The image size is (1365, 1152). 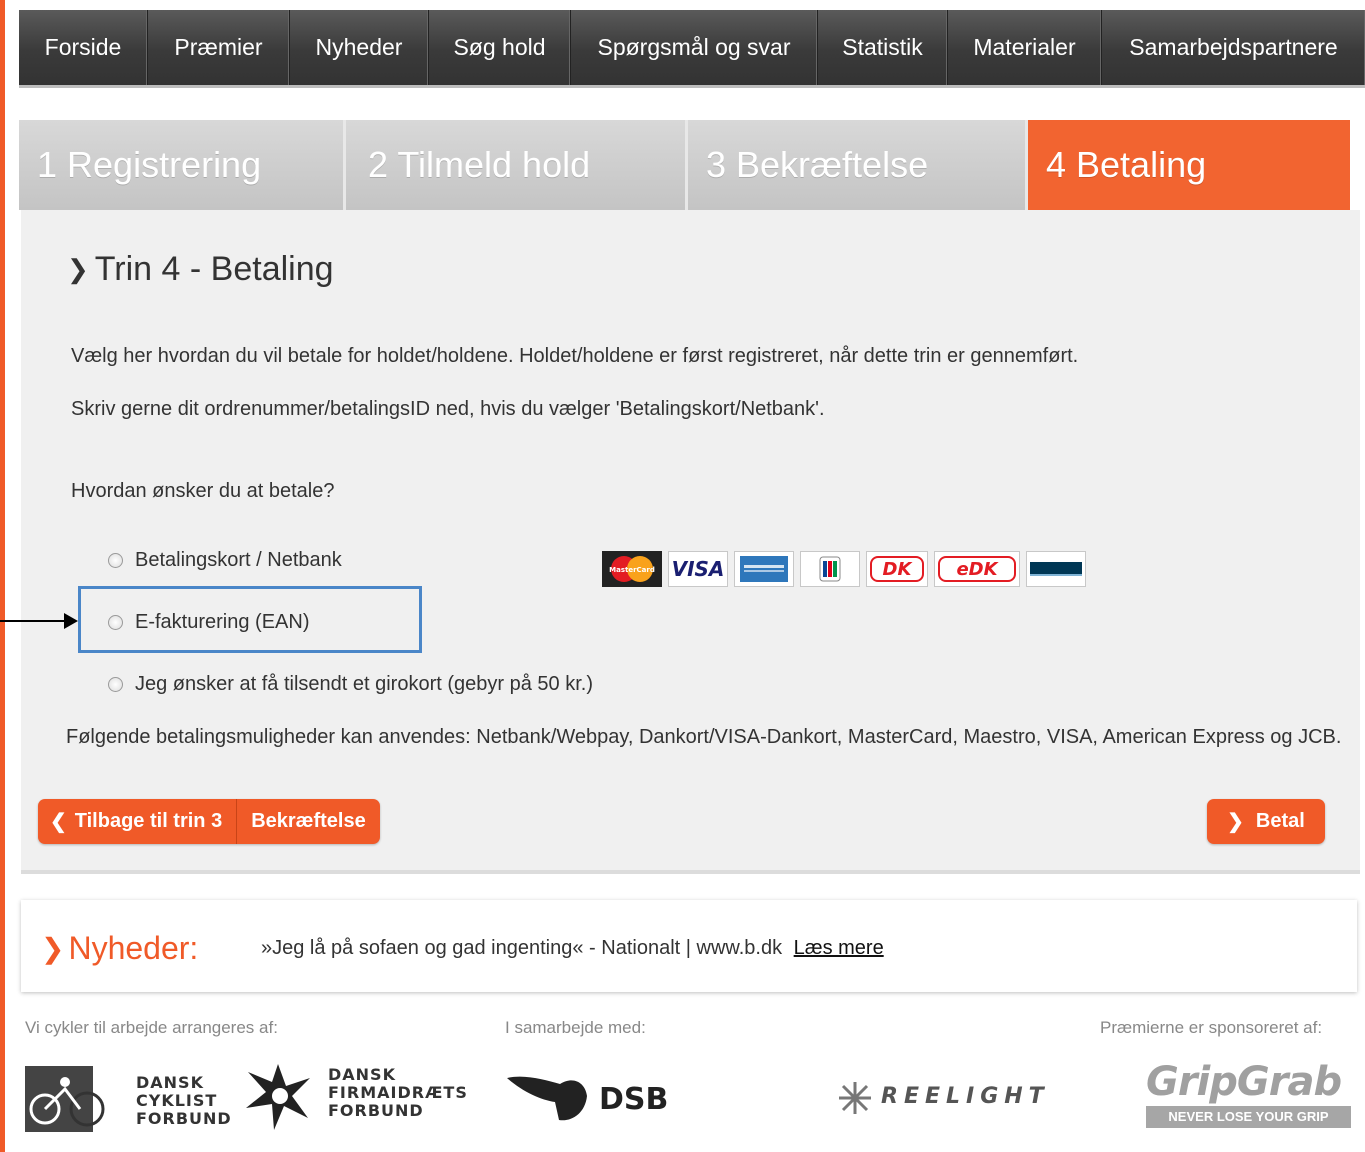 What do you see at coordinates (1056, 569) in the screenshot?
I see `danske-bank-logo` at bounding box center [1056, 569].